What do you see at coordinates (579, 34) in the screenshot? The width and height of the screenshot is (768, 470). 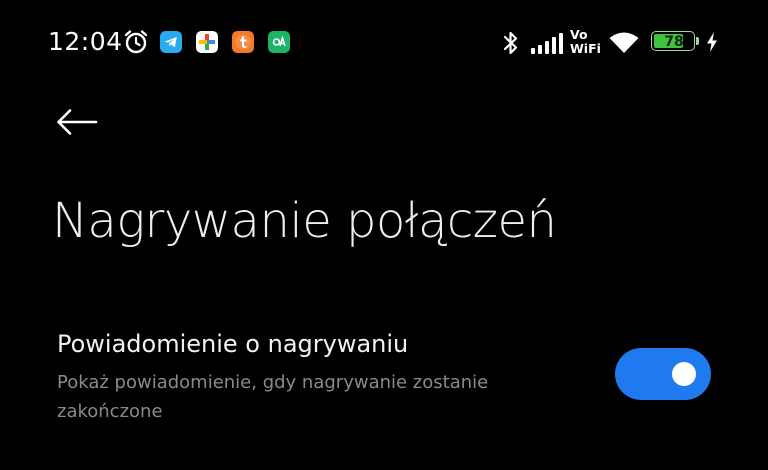 I see `vowifi-line1: Vo` at bounding box center [579, 34].